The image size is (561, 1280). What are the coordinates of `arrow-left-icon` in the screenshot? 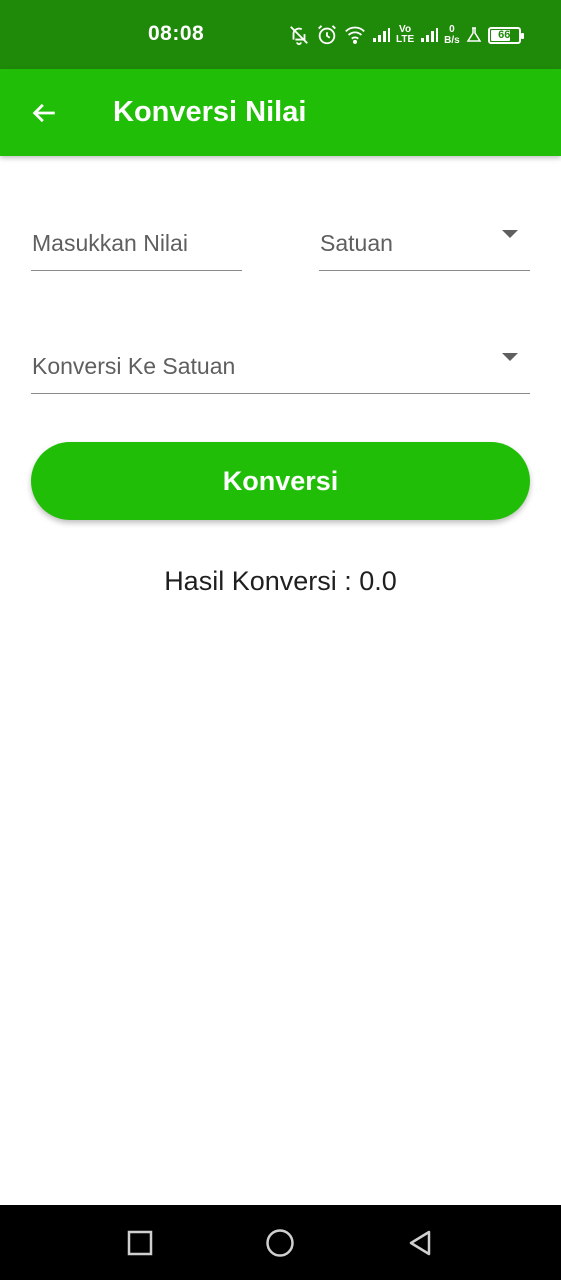 It's located at (43, 113).